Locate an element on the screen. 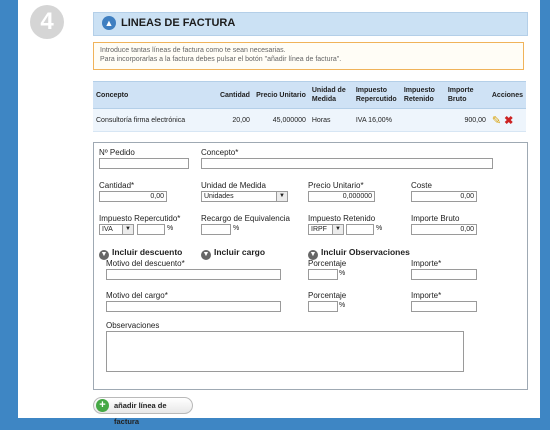  imp-ret-label: Impuesto Retenido is located at coordinates (342, 218).